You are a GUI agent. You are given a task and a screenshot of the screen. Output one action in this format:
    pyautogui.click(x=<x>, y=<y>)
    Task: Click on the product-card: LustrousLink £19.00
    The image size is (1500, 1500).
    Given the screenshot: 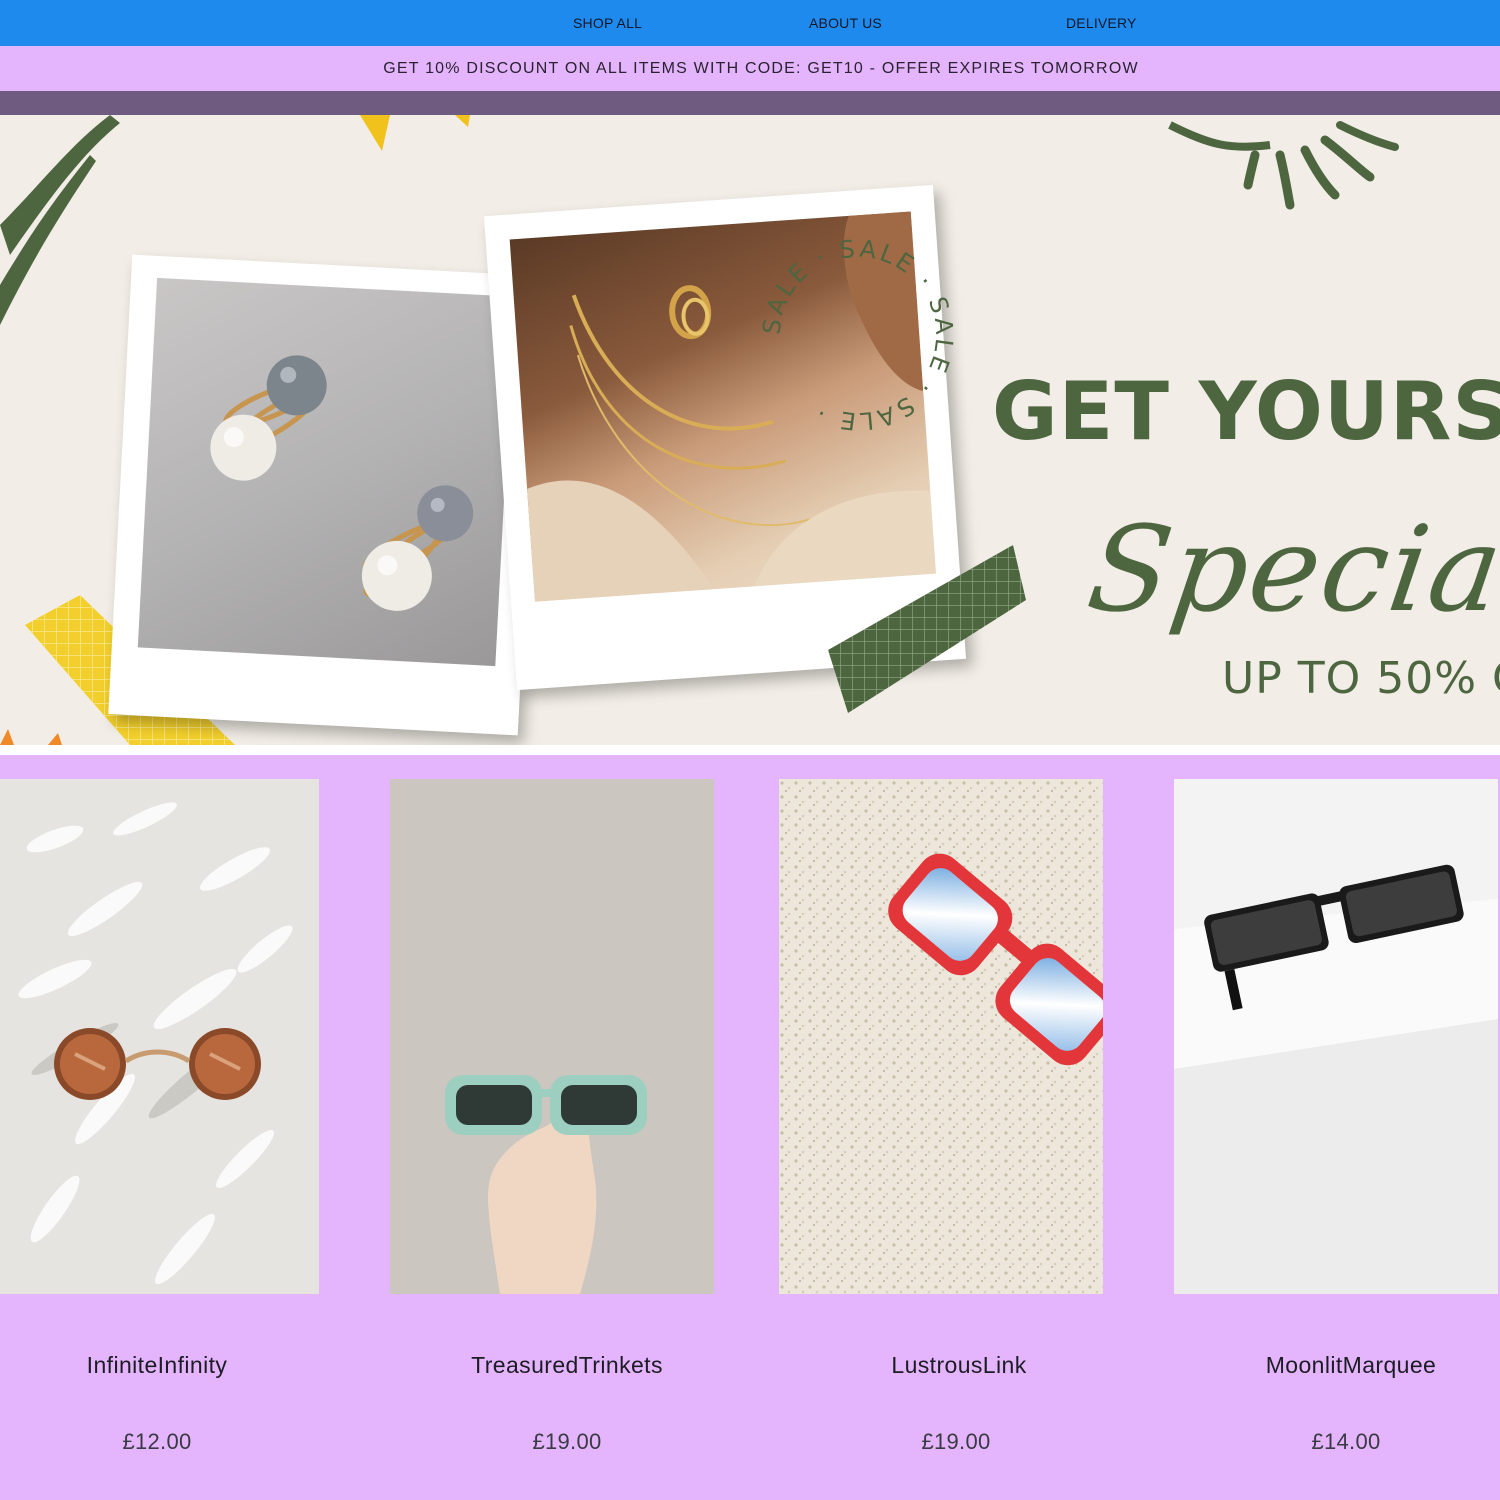 What is the action you would take?
    pyautogui.click(x=941, y=1139)
    